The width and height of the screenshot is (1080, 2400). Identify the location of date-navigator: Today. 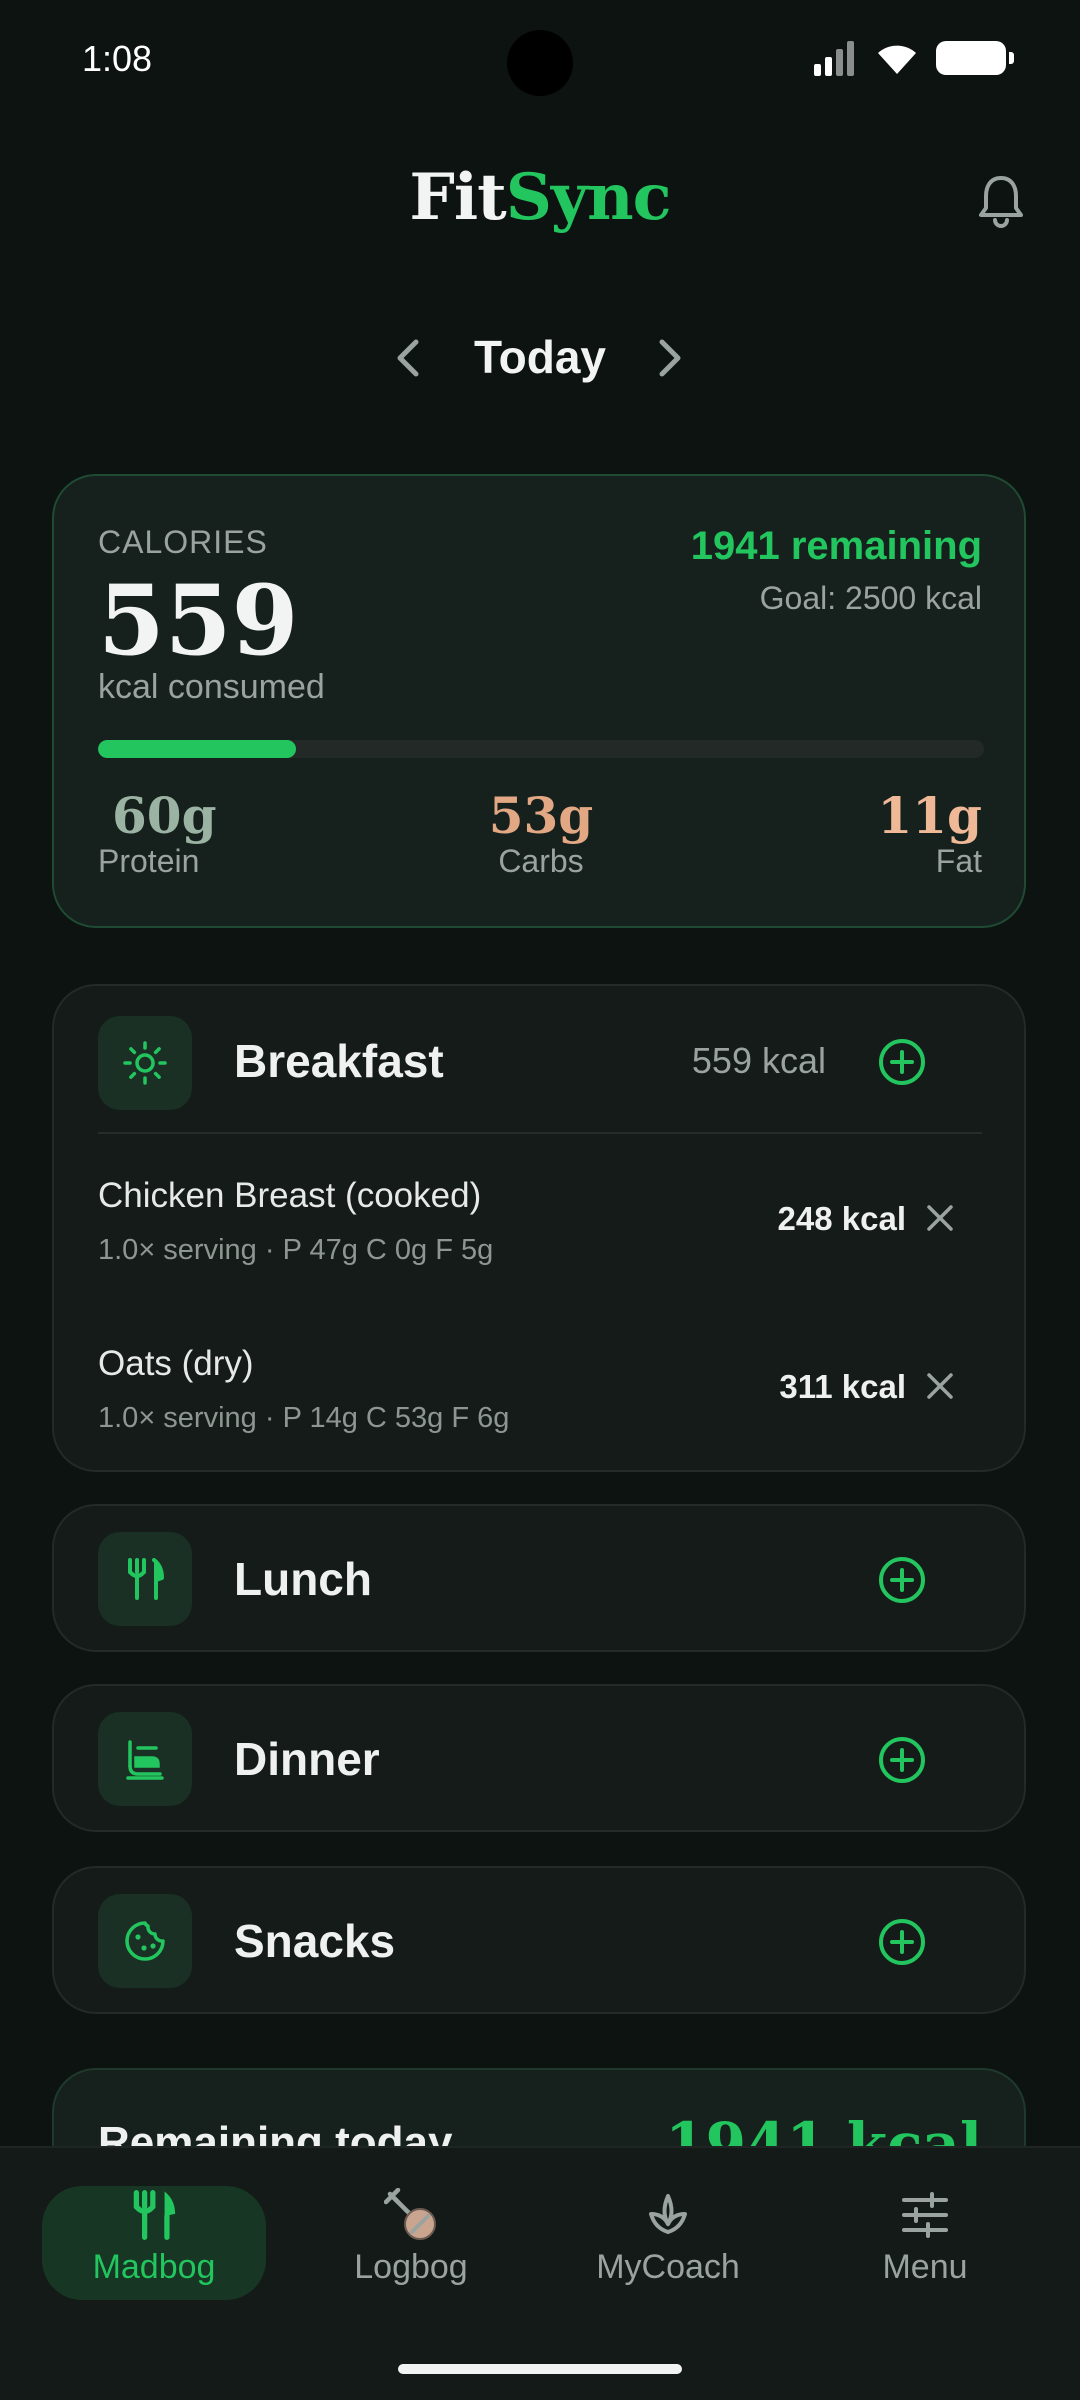
(540, 358).